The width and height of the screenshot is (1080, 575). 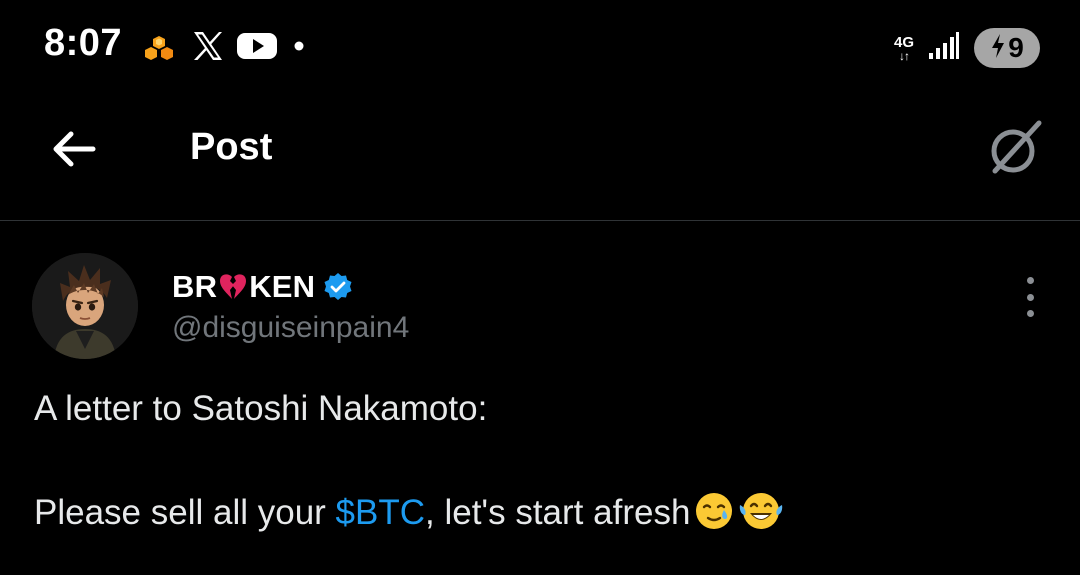 What do you see at coordinates (714, 515) in the screenshot?
I see `smiling-face-with-tear-icon` at bounding box center [714, 515].